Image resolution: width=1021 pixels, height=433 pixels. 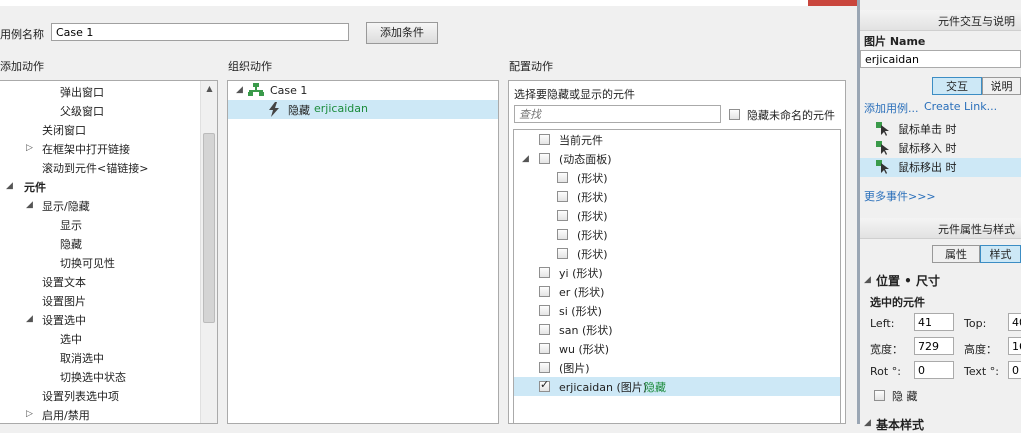 What do you see at coordinates (940, 148) in the screenshot?
I see `event-mouseenter: 鼠标移入 时` at bounding box center [940, 148].